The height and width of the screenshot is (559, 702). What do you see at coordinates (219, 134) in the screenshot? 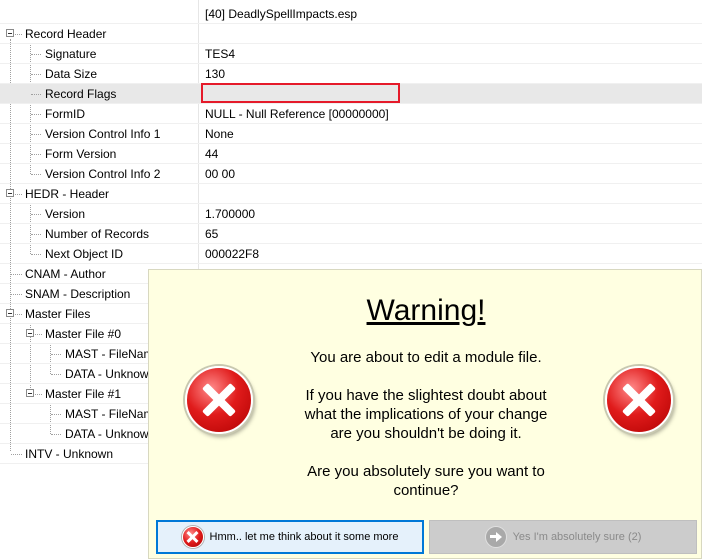
I see `node-value: None` at bounding box center [219, 134].